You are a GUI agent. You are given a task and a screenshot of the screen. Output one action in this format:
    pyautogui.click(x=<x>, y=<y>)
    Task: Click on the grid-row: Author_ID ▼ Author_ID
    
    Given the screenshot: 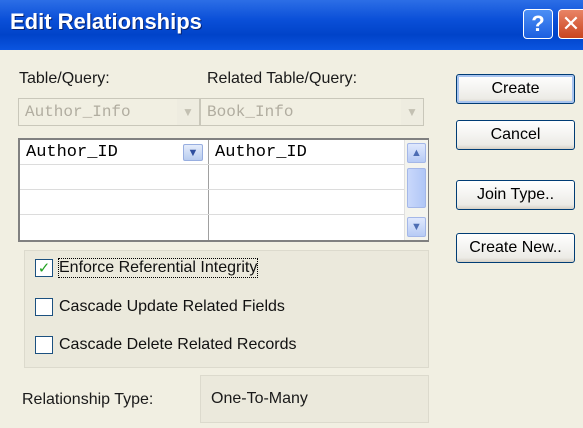 What is the action you would take?
    pyautogui.click(x=212, y=152)
    